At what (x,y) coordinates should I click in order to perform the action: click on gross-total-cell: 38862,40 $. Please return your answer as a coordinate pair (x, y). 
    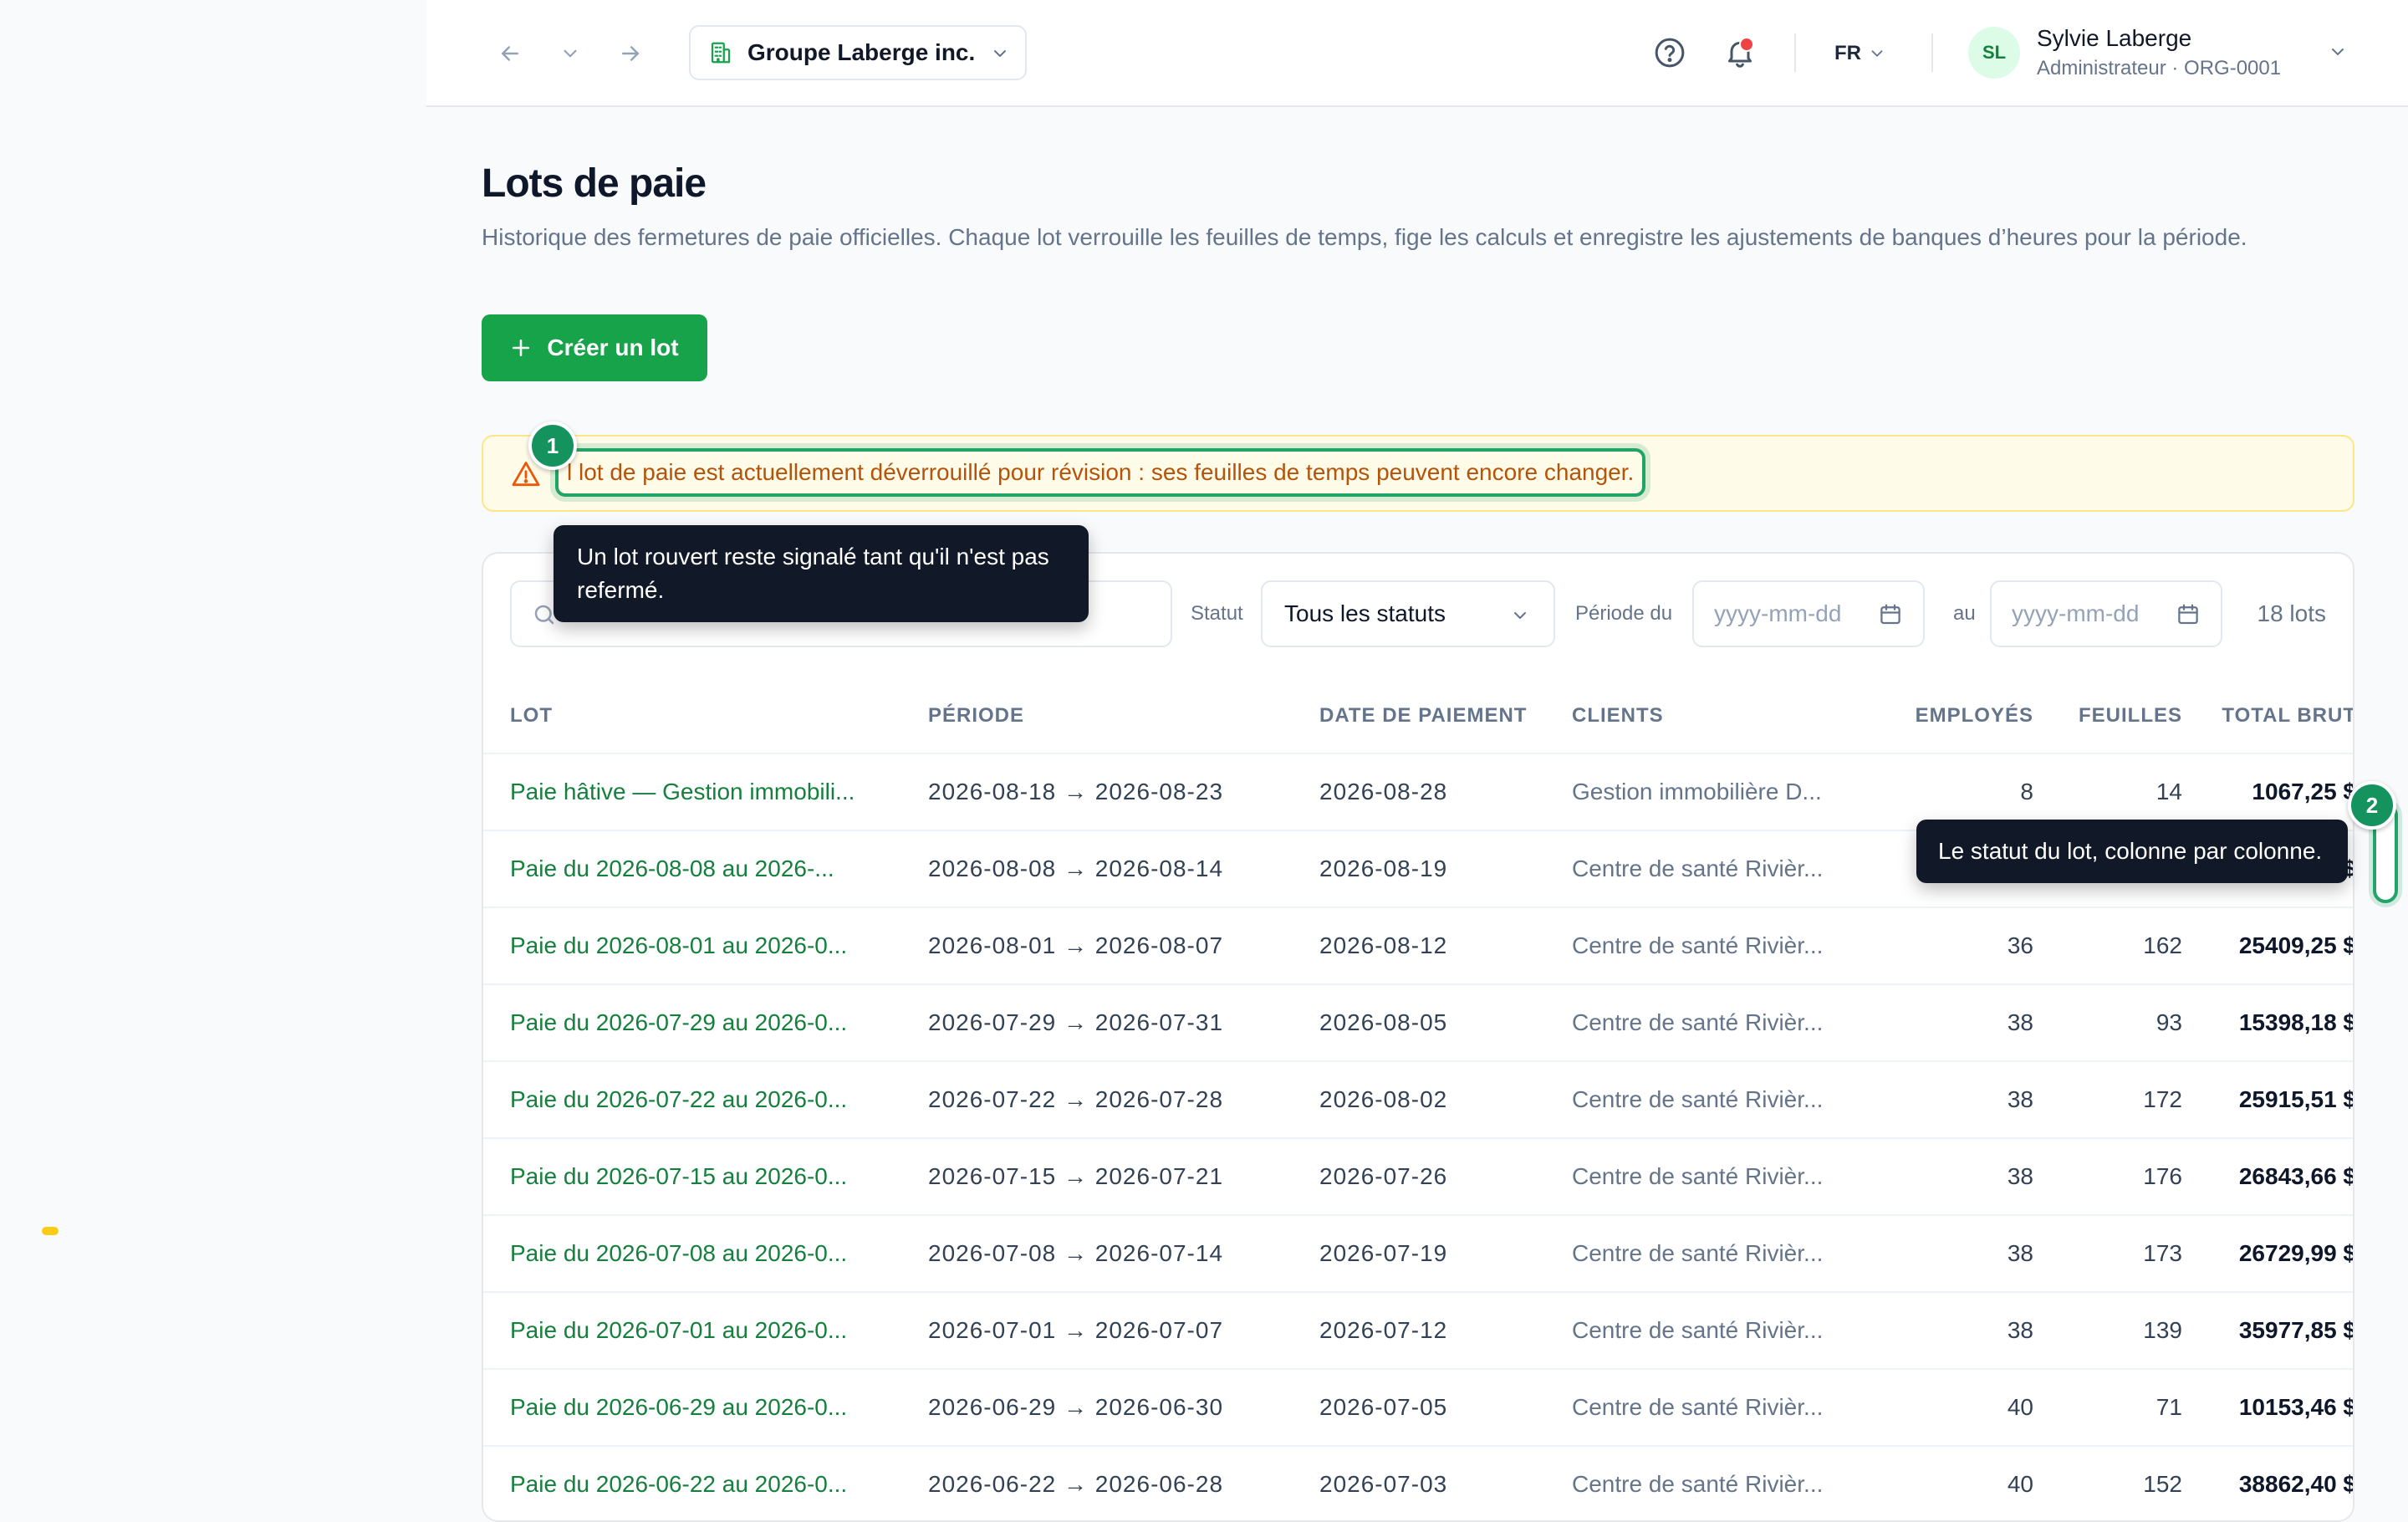
    Looking at the image, I should click on (2267, 1483).